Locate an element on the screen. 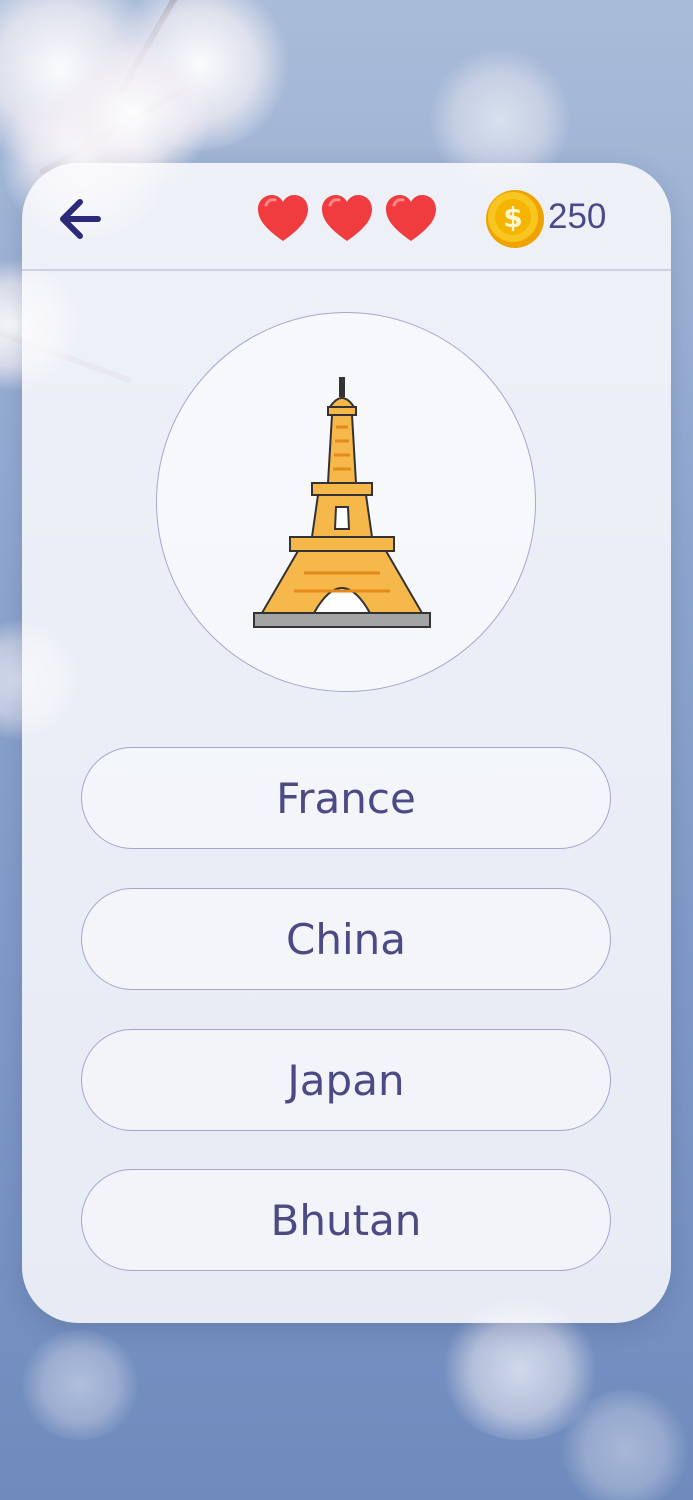 The image size is (693, 1500). arrow-left-icon is located at coordinates (80, 219).